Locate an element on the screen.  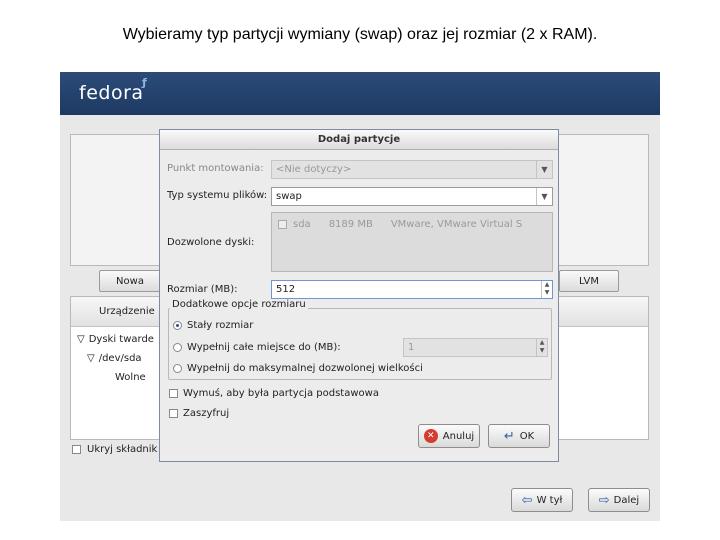
hide-raid-checkbox: Ukryj składnik is located at coordinates (114, 449).